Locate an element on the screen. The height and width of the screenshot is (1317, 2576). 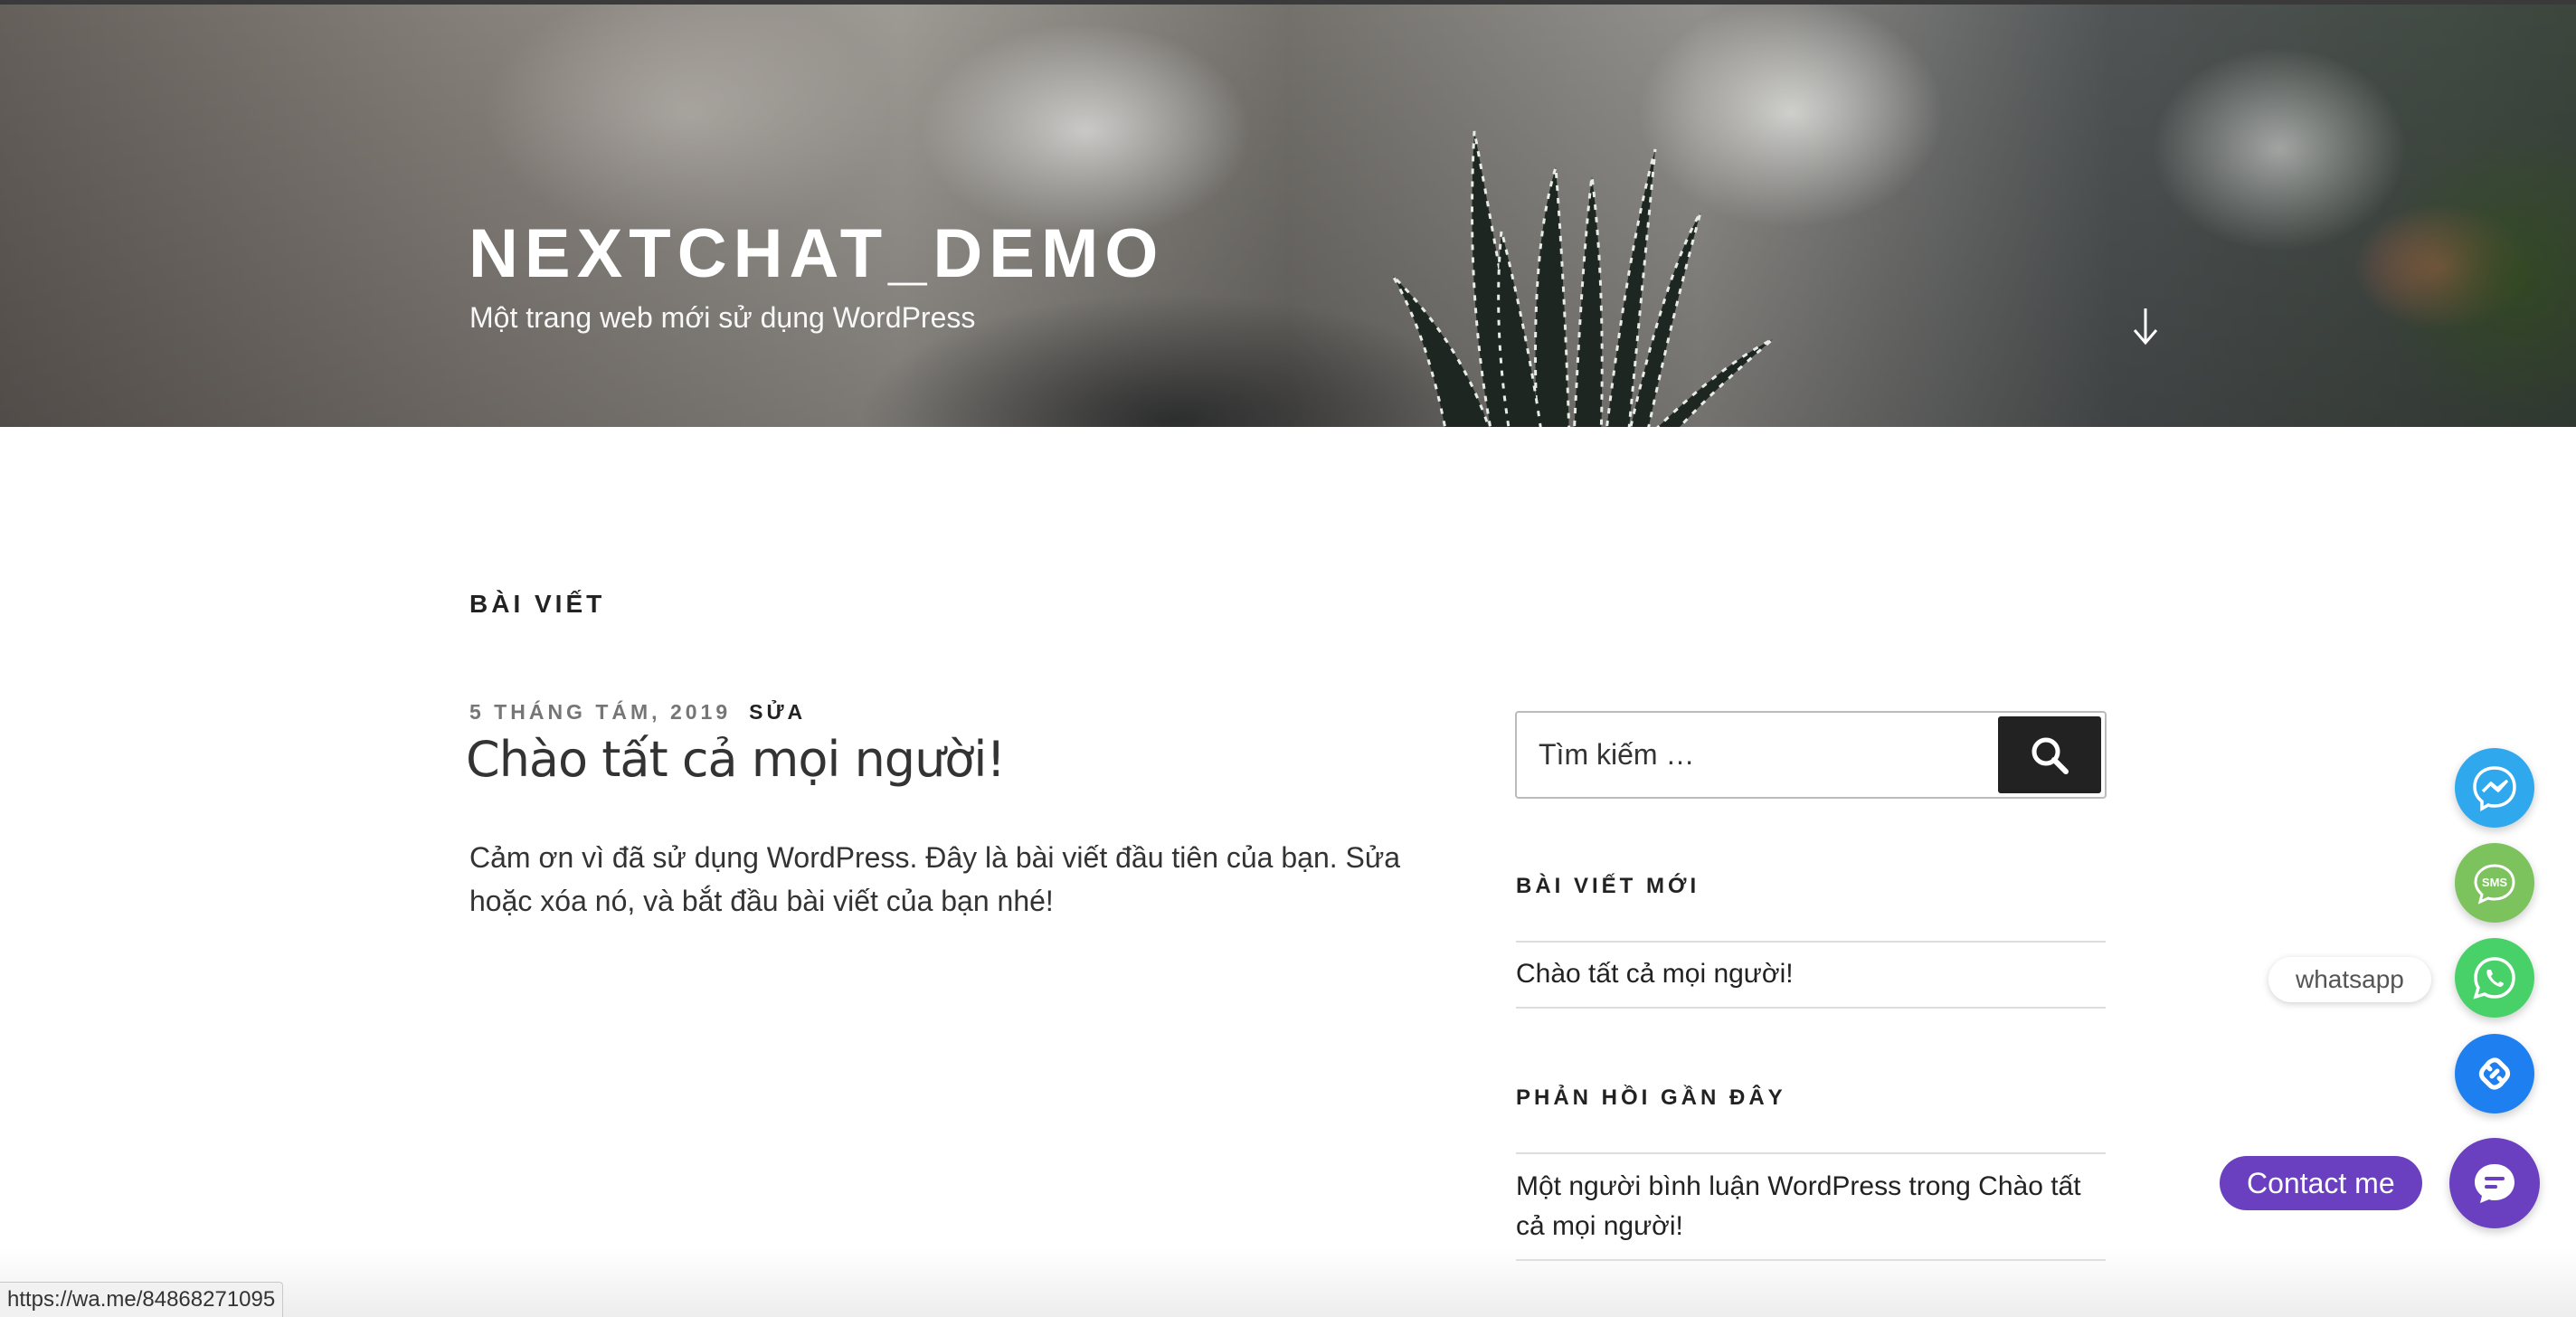
sms-button: SMS is located at coordinates (2494, 883).